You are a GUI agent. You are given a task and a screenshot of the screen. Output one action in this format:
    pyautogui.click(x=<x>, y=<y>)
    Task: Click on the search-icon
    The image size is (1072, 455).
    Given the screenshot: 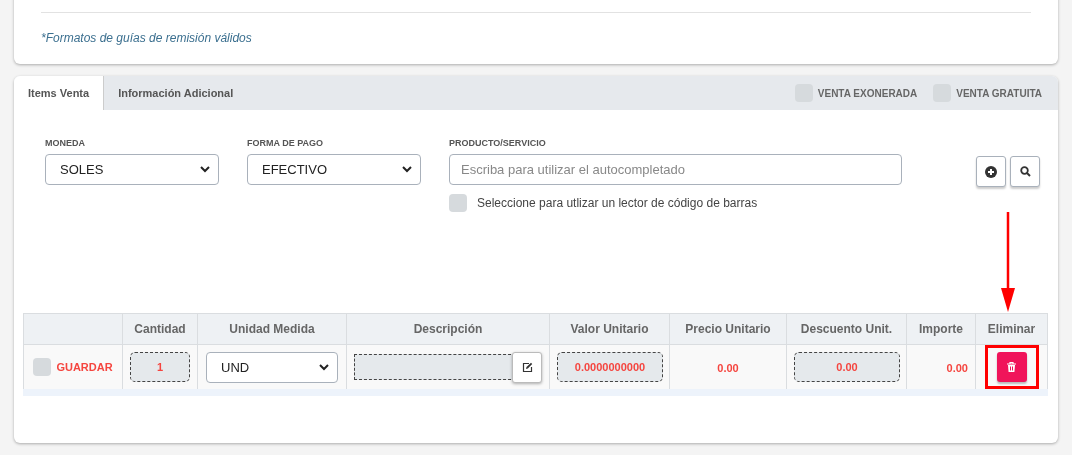 What is the action you would take?
    pyautogui.click(x=1025, y=171)
    